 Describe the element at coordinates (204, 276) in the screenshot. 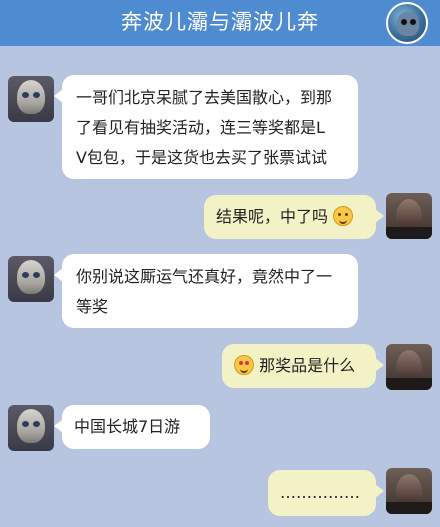

I see `message-line: 你别说这厮运气还真好，竟然中了一` at that location.